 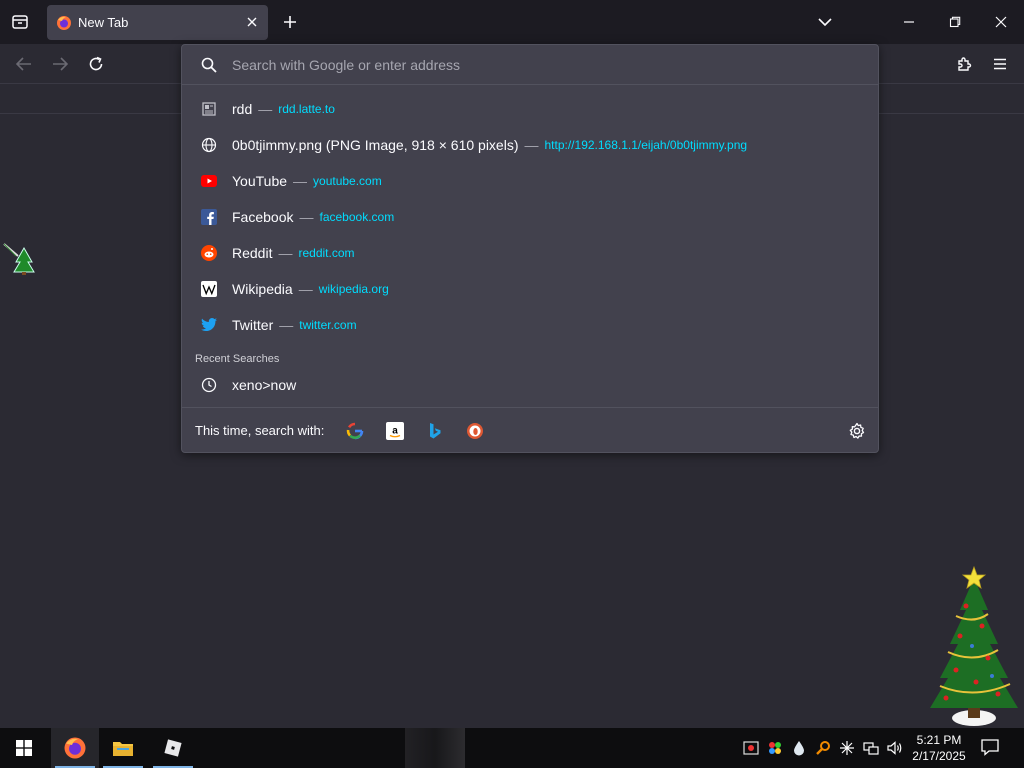 What do you see at coordinates (530, 181) in the screenshot?
I see `result-youtube: YouTube — youtube.com` at bounding box center [530, 181].